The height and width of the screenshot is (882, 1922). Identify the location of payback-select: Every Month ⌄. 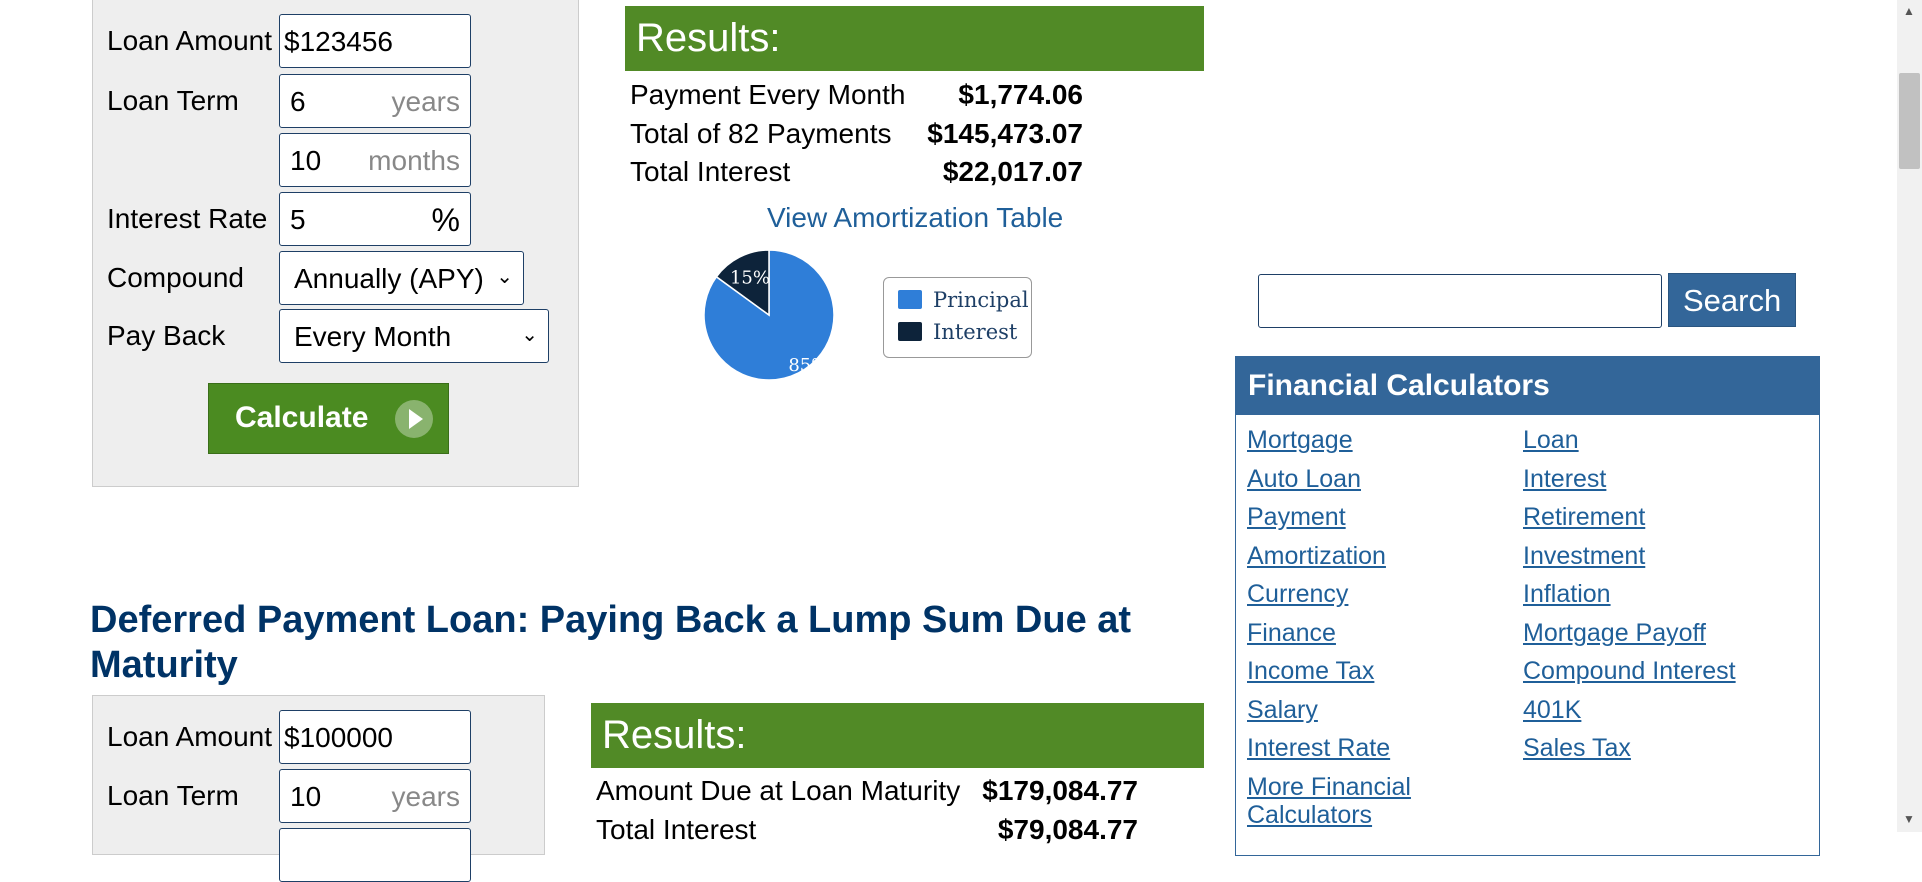
(414, 336).